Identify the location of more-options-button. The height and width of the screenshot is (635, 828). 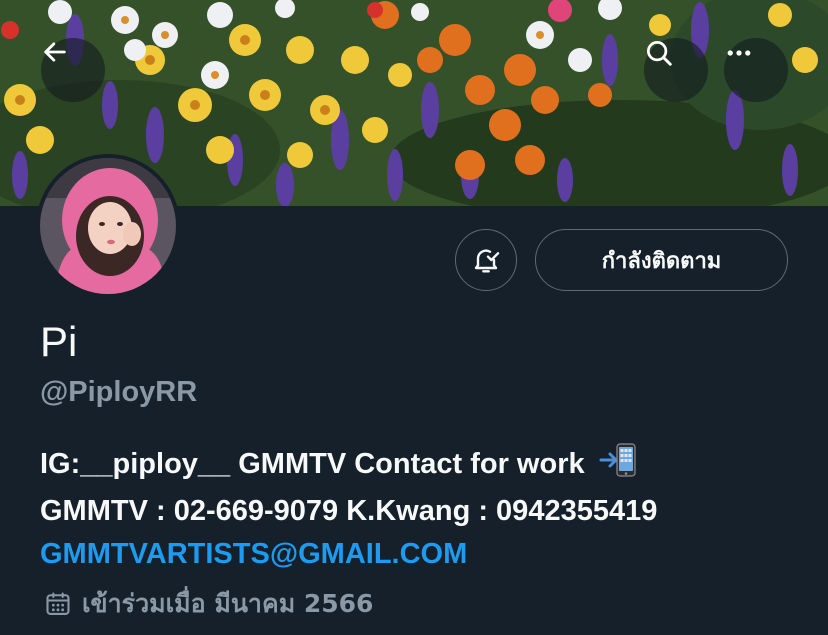
(756, 70).